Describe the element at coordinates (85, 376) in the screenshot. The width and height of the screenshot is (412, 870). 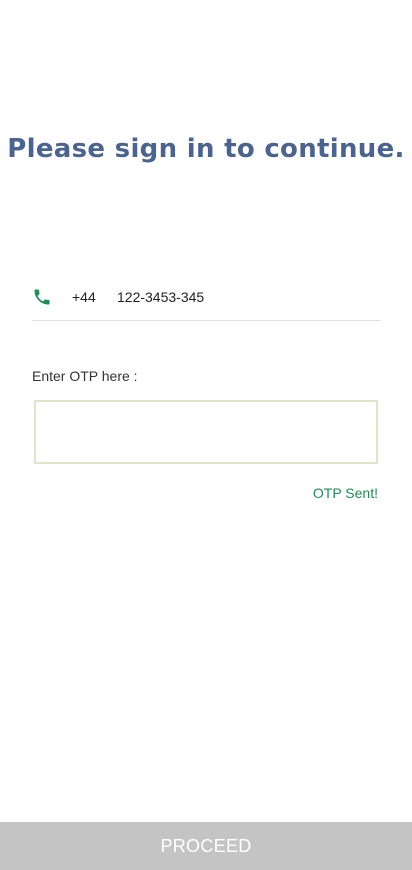
I see `otp-label: Enter OTP here :` at that location.